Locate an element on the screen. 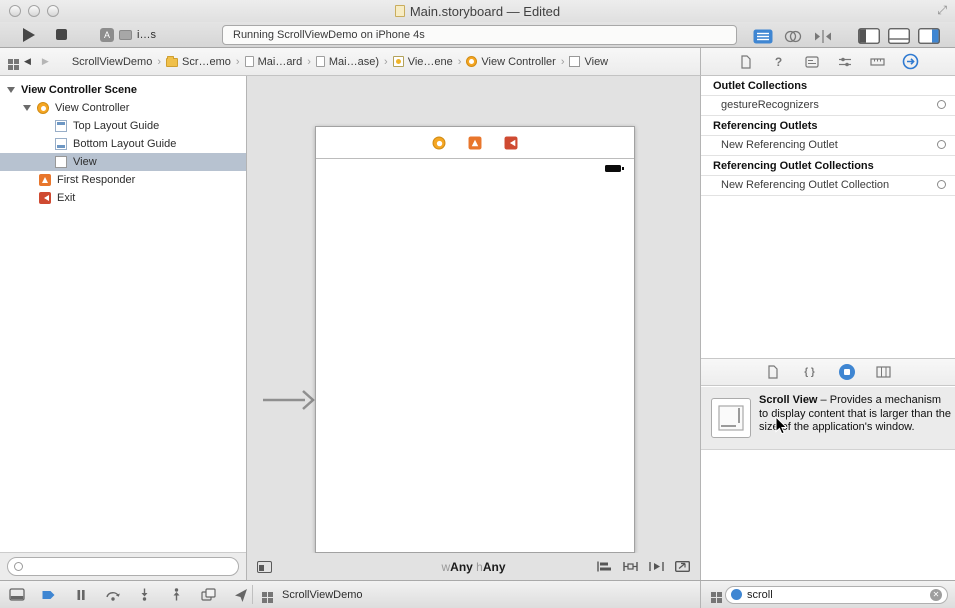 Image resolution: width=955 pixels, height=608 pixels. step-out-icon is located at coordinates (176, 595).